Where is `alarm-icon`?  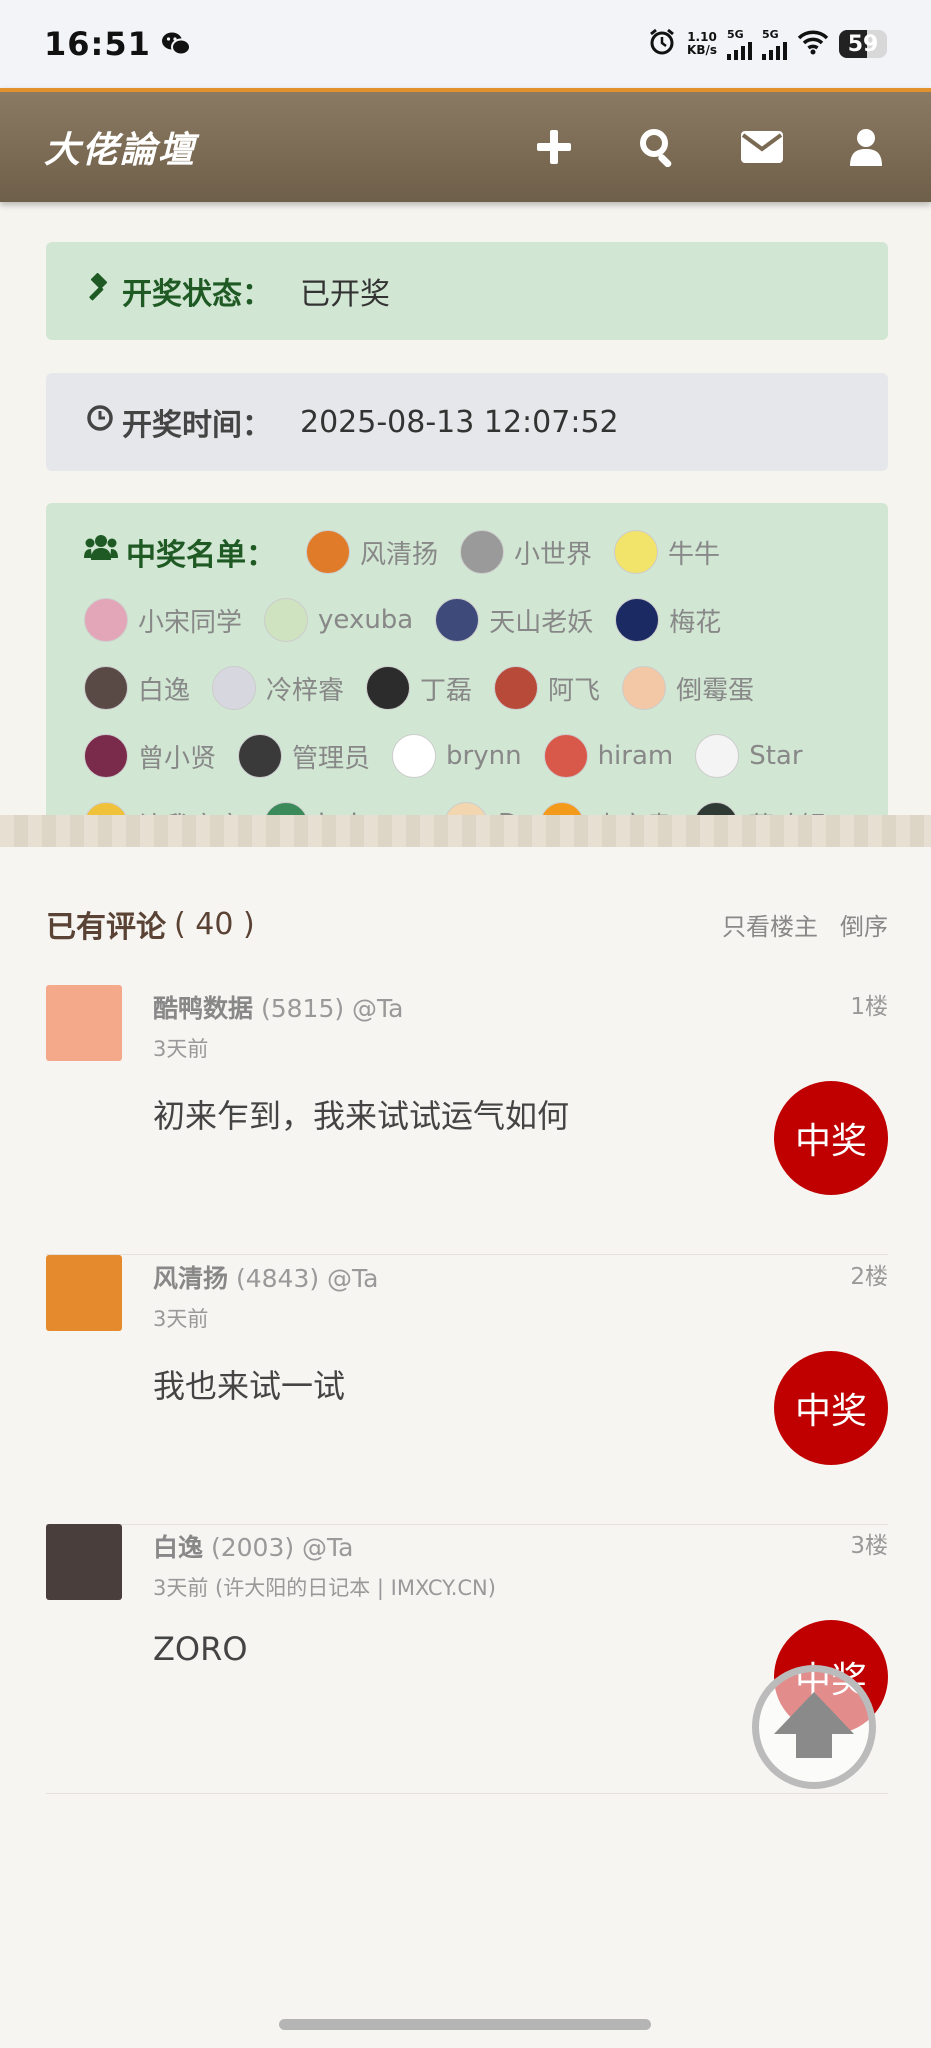 alarm-icon is located at coordinates (662, 44).